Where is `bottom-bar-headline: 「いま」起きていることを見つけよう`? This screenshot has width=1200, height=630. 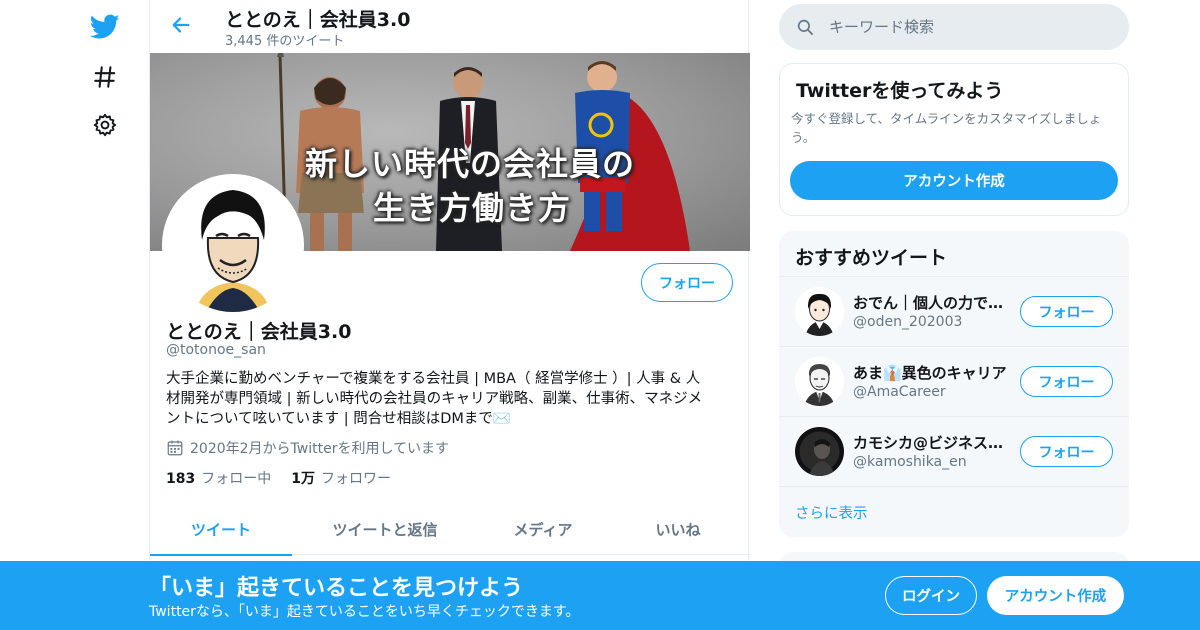 bottom-bar-headline: 「いま」起きていることを見つけよう is located at coordinates (336, 588).